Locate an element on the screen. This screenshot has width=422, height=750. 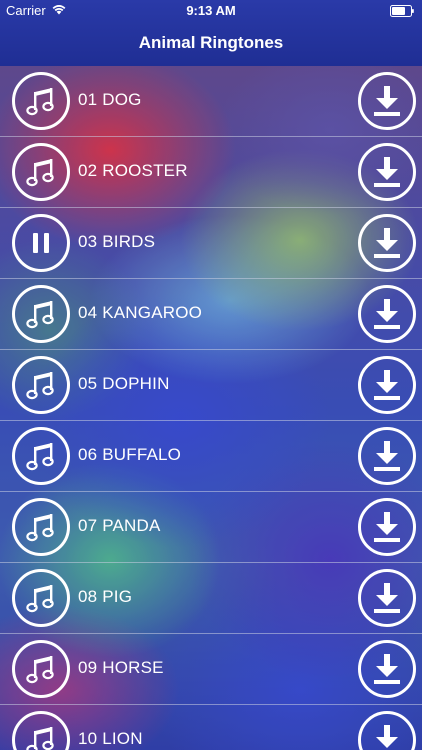
list-item: 09 HORSE is located at coordinates (211, 669).